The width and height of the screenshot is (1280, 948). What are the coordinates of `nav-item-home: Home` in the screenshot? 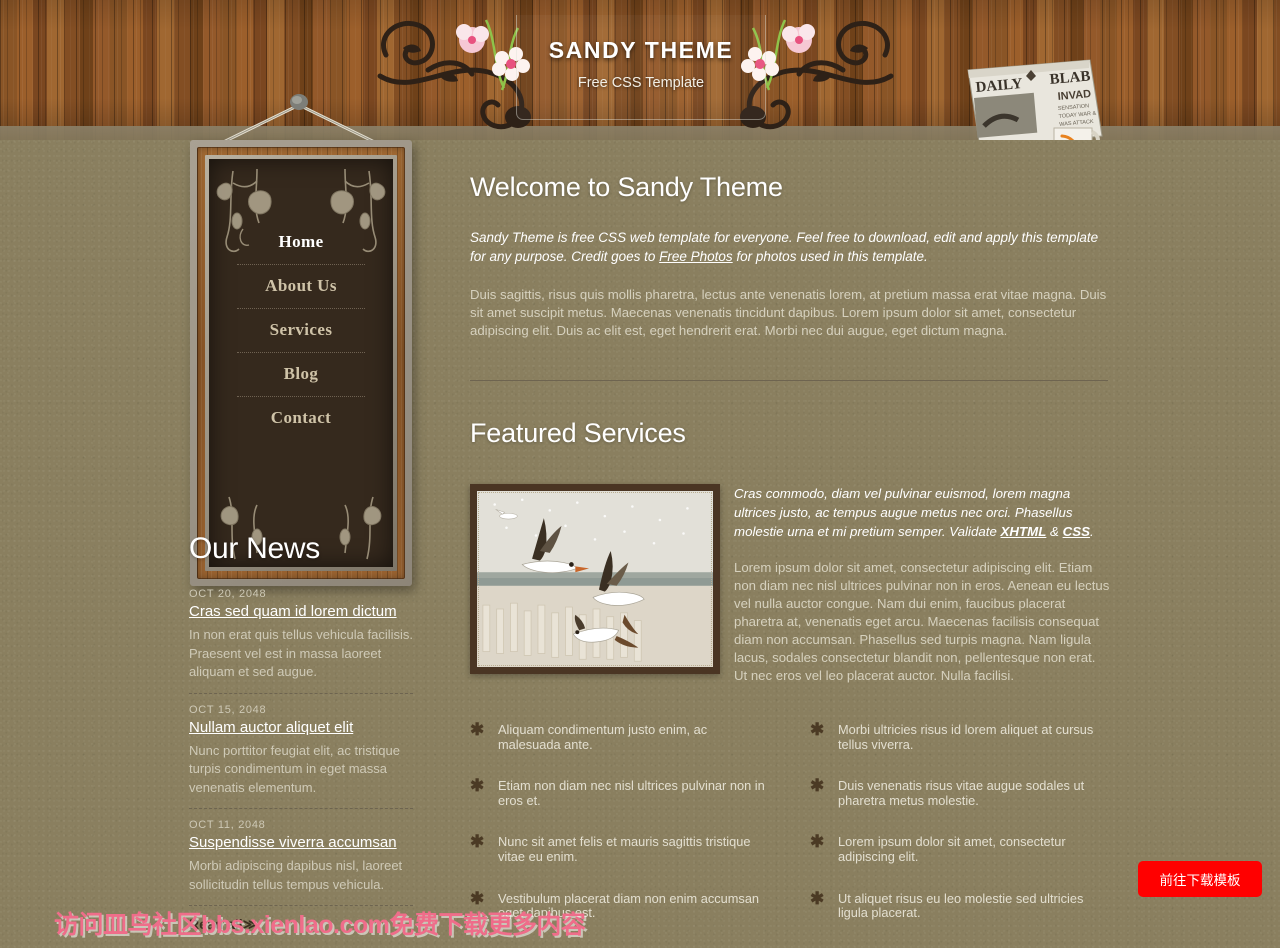 It's located at (301, 242).